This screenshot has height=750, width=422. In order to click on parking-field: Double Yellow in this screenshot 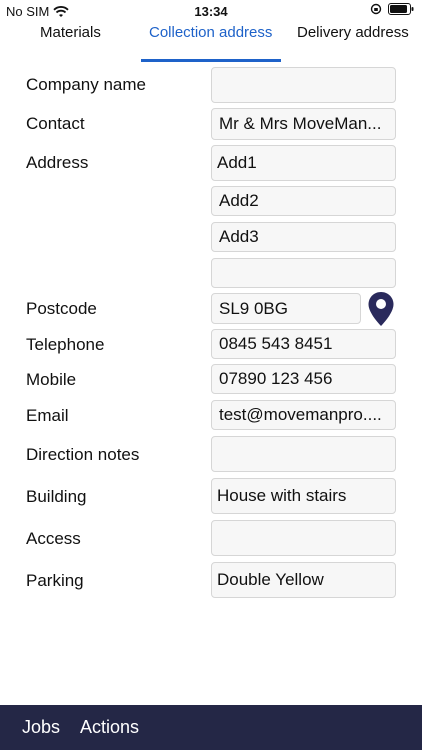, I will do `click(303, 580)`.